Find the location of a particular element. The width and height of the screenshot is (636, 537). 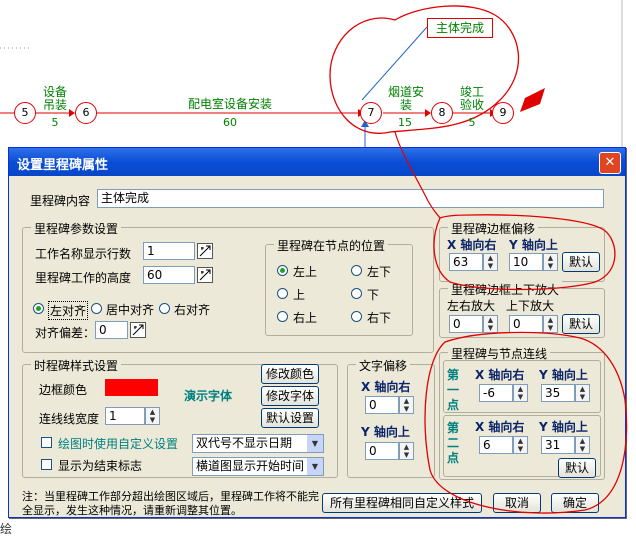

rows-input: 1 is located at coordinates (169, 251).